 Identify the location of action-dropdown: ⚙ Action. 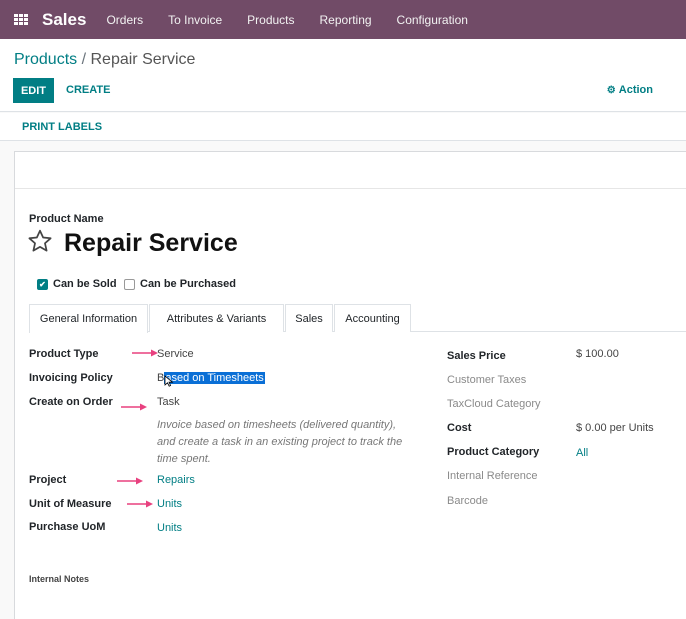
(630, 90).